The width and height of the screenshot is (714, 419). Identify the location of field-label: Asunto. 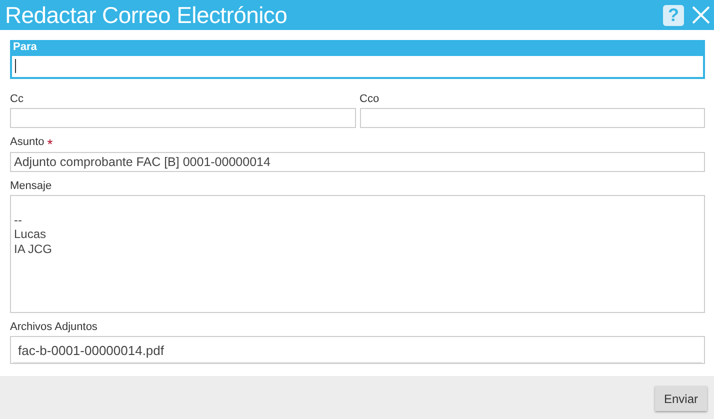
(27, 142).